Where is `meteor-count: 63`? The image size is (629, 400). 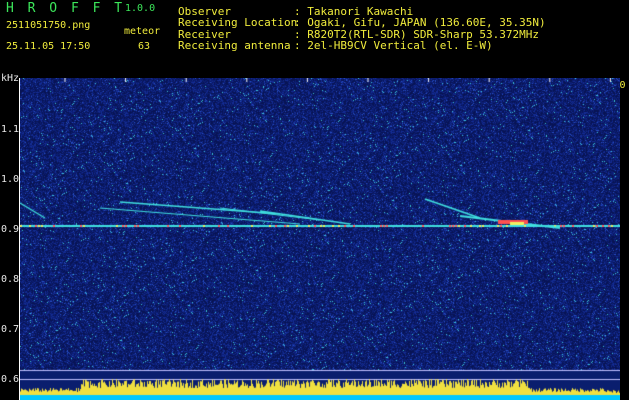
meteor-count: 63 is located at coordinates (144, 46).